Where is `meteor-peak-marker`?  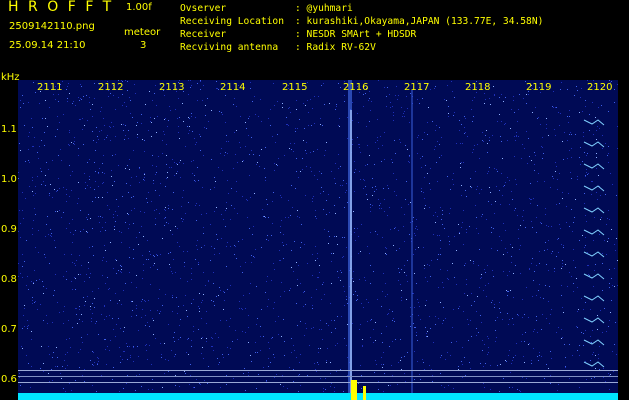
meteor-peak-marker is located at coordinates (354, 390).